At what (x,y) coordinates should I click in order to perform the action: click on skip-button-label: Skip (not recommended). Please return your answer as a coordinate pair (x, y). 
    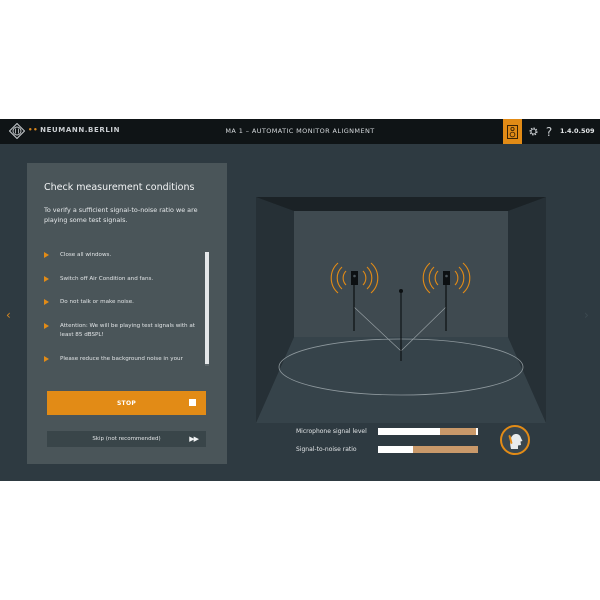
    Looking at the image, I should click on (126, 439).